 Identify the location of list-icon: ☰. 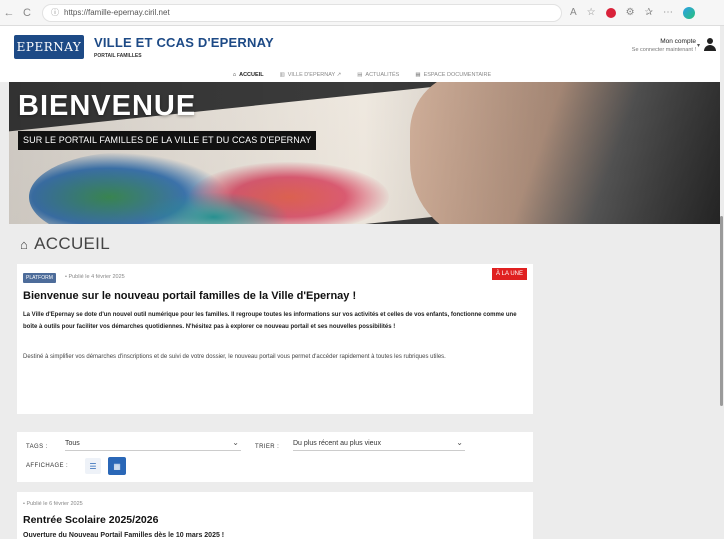
(93, 466).